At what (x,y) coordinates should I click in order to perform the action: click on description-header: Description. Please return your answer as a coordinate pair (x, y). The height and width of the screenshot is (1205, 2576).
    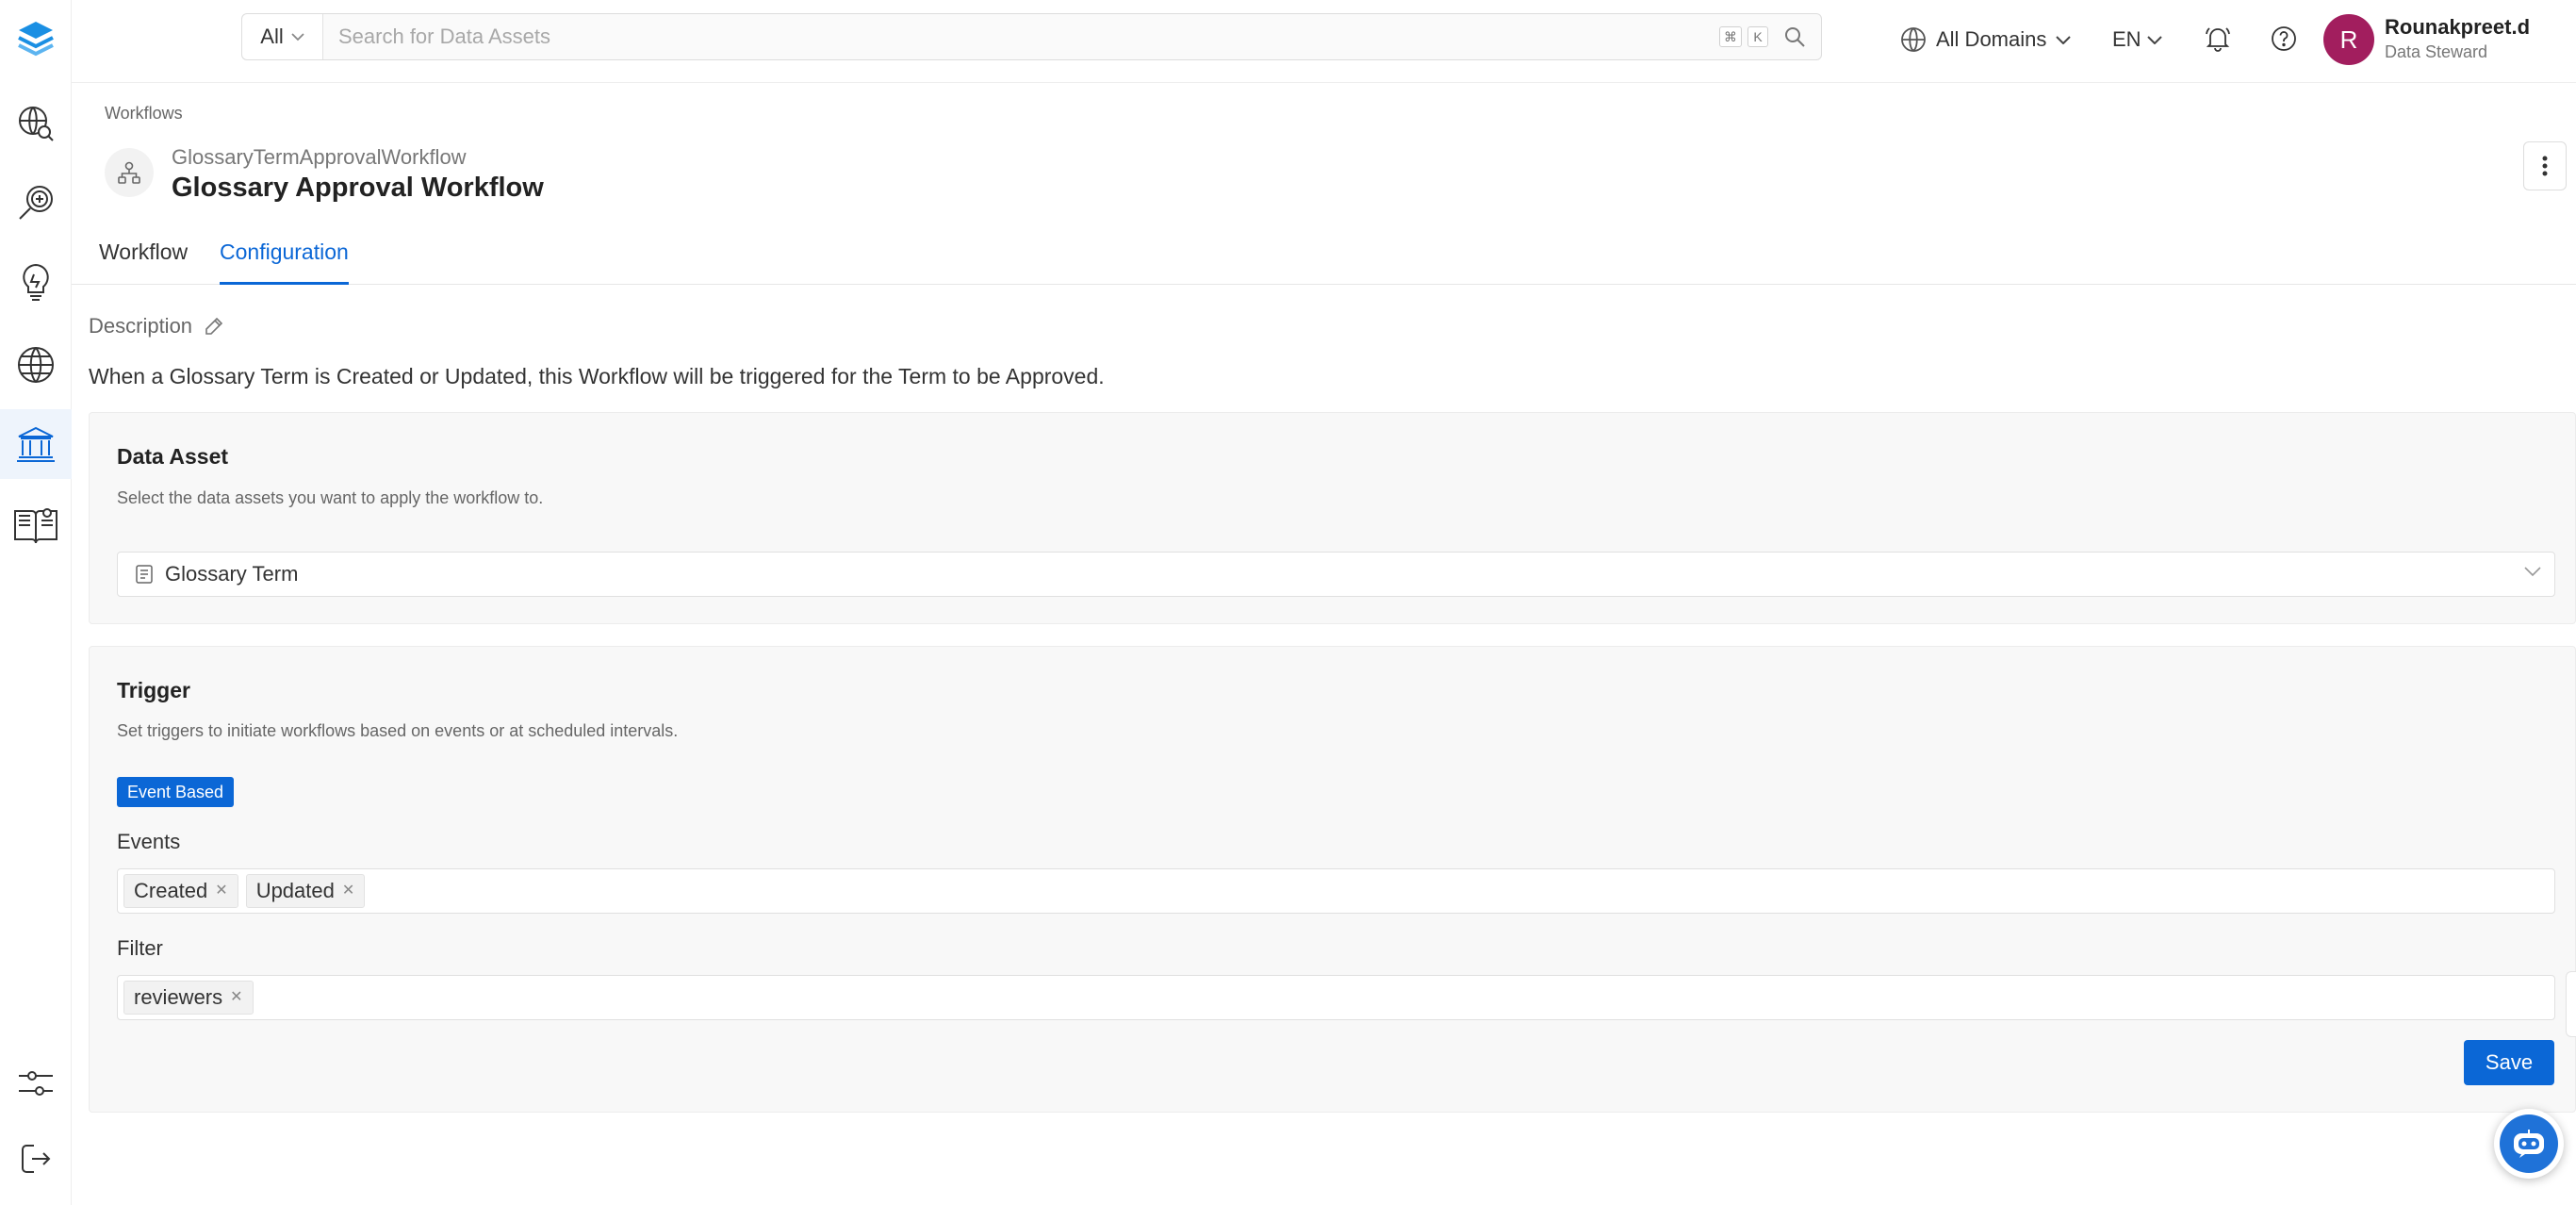
    Looking at the image, I should click on (156, 326).